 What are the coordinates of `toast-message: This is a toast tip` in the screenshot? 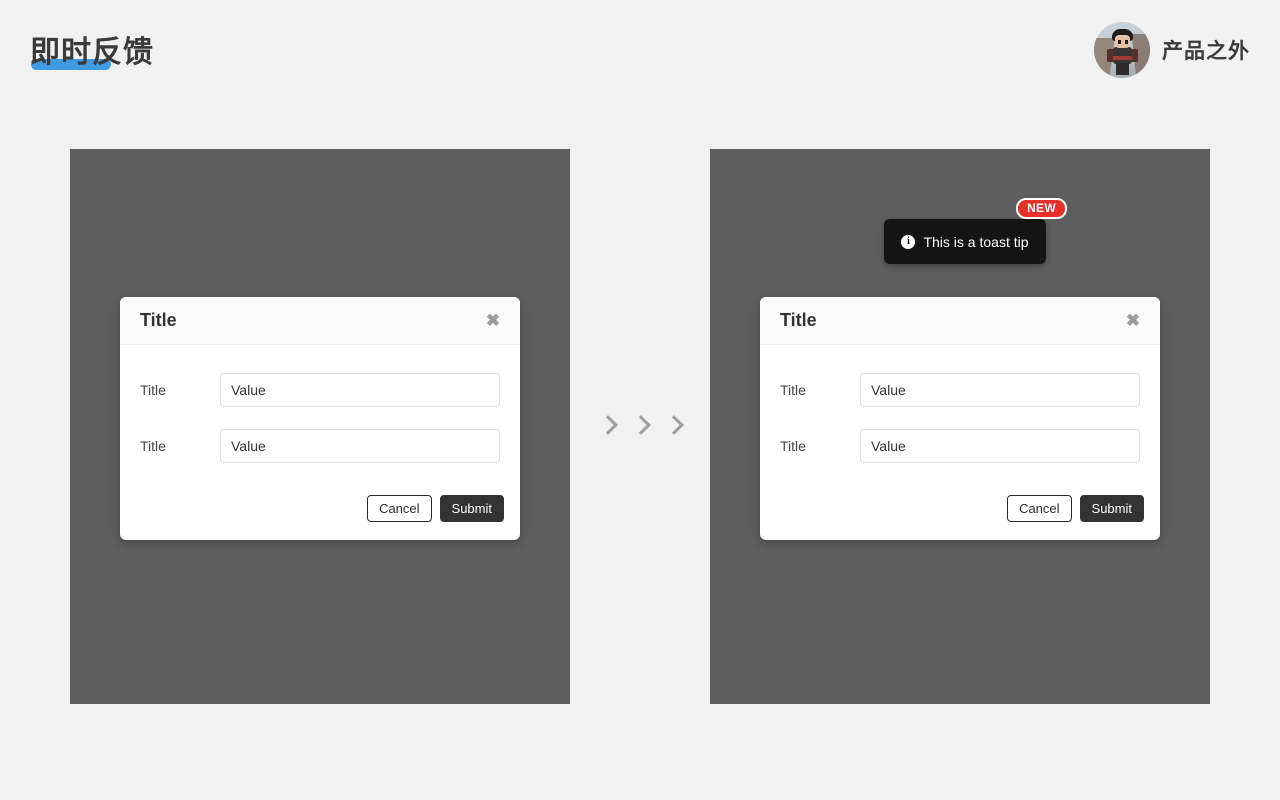 It's located at (976, 241).